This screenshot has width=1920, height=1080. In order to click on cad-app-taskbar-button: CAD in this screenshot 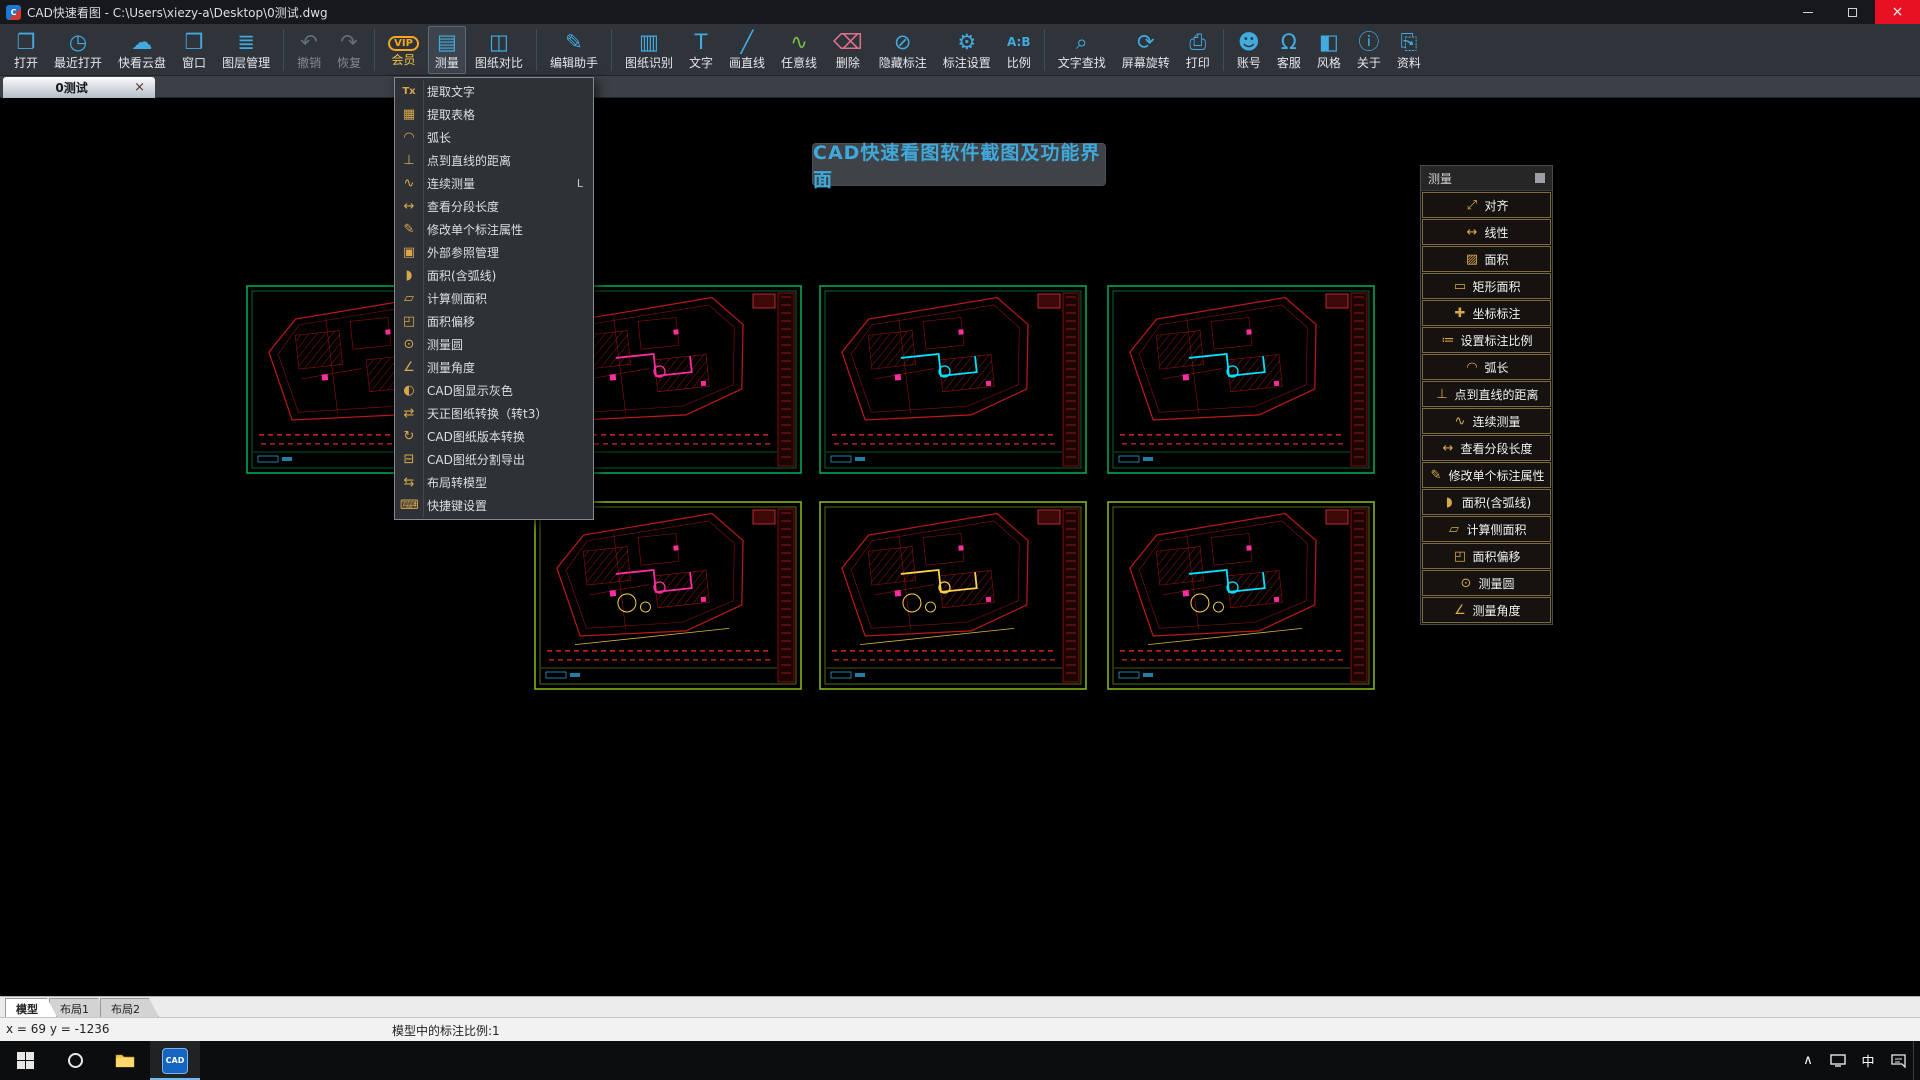, I will do `click(175, 1060)`.